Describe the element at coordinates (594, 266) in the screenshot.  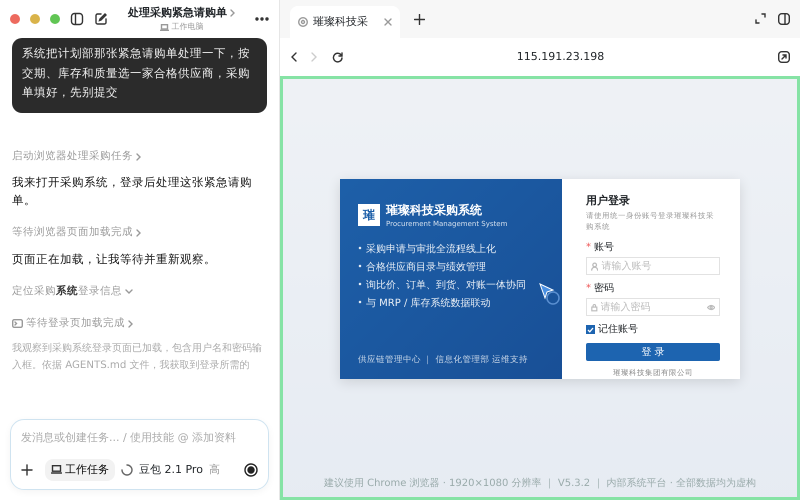
I see `user-icon` at that location.